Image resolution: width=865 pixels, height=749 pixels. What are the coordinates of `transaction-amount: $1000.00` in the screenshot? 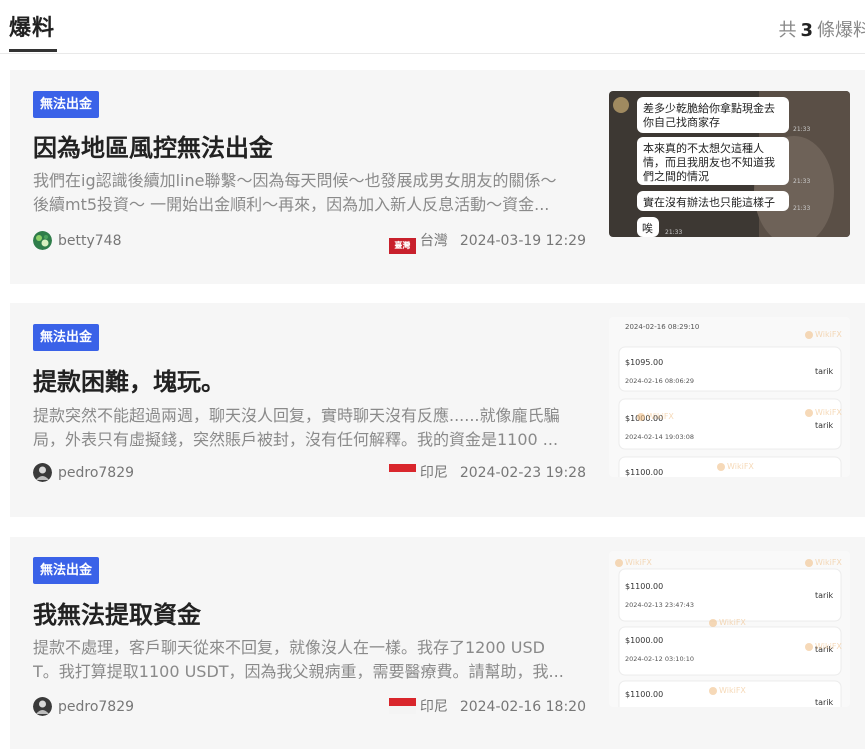 It's located at (644, 640).